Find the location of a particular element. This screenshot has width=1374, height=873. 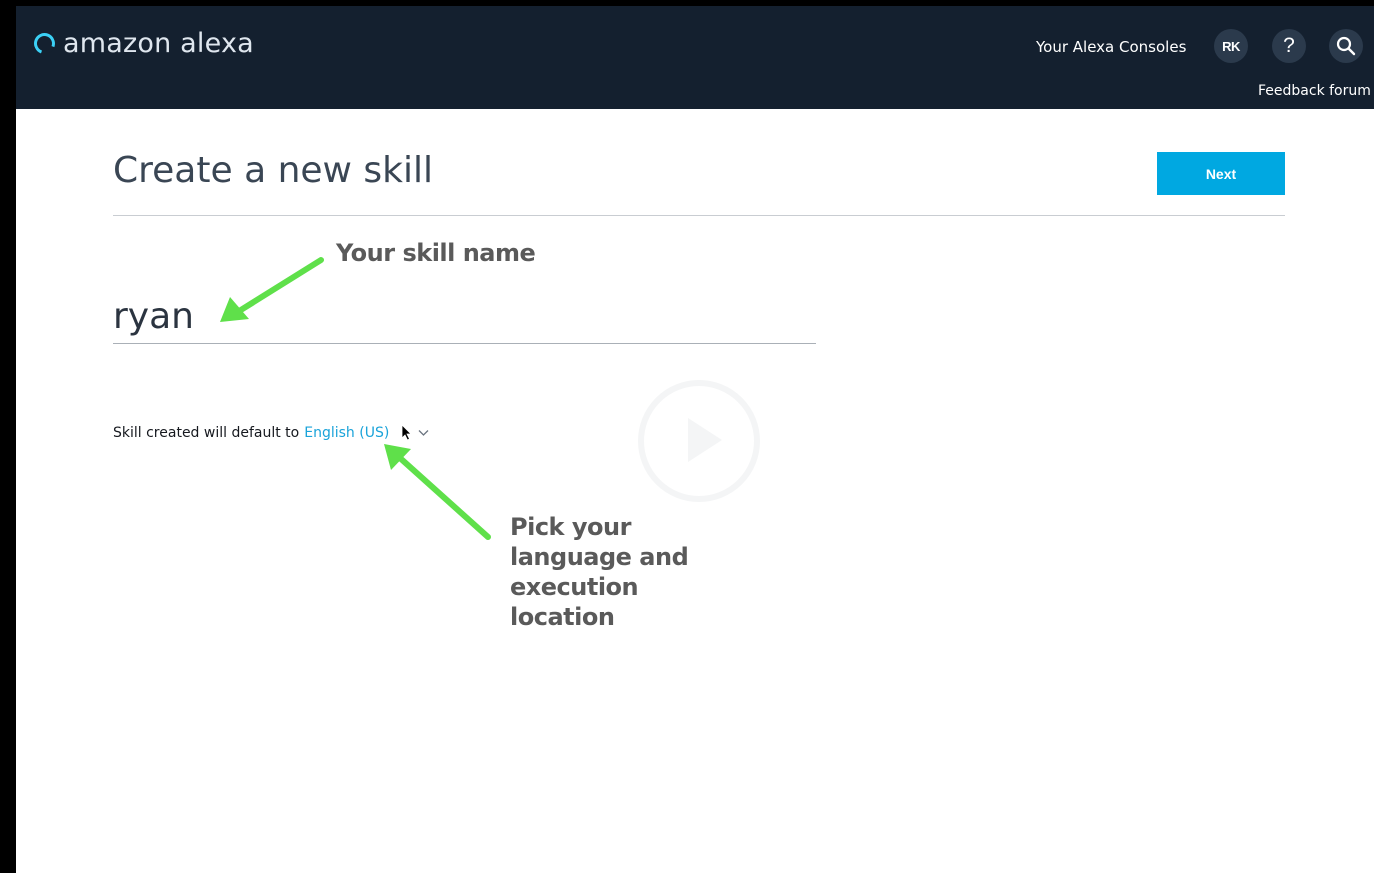

annotation-line: location is located at coordinates (562, 617).